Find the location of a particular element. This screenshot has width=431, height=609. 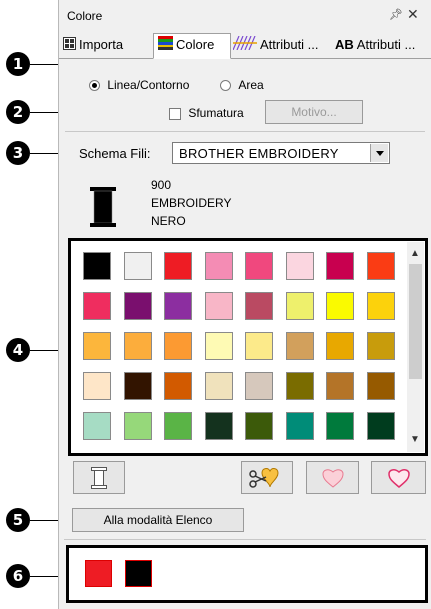

thread-code: 900 is located at coordinates (161, 185).